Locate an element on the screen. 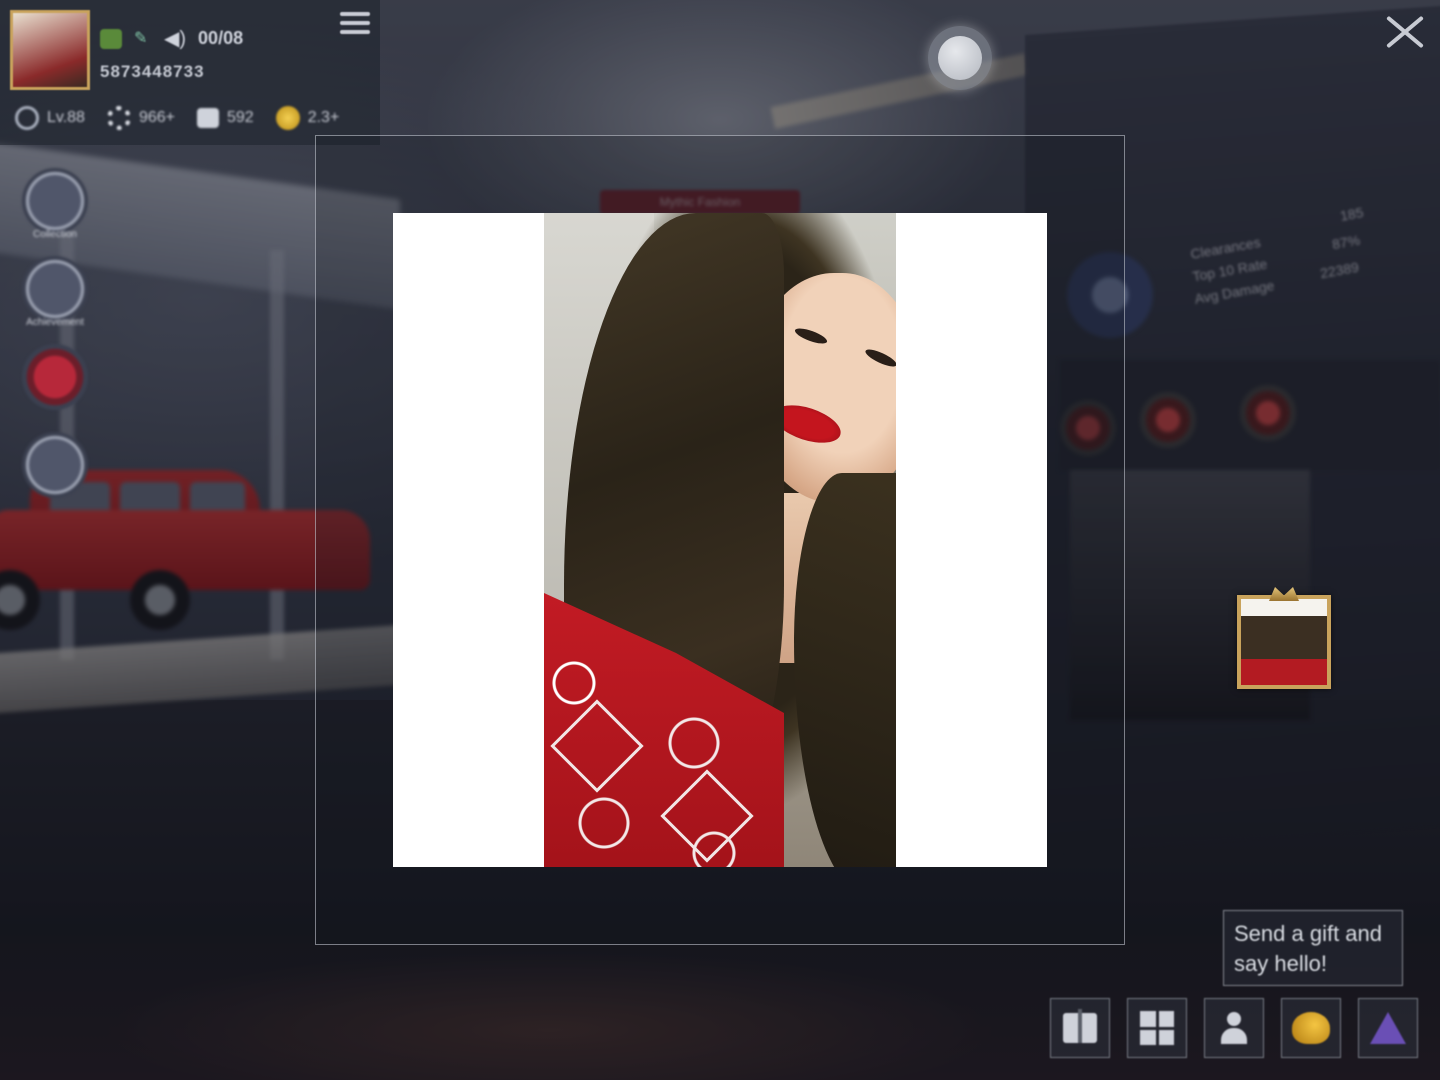 The width and height of the screenshot is (1440, 1080). side-icon-label: Achievement is located at coordinates (55, 322).